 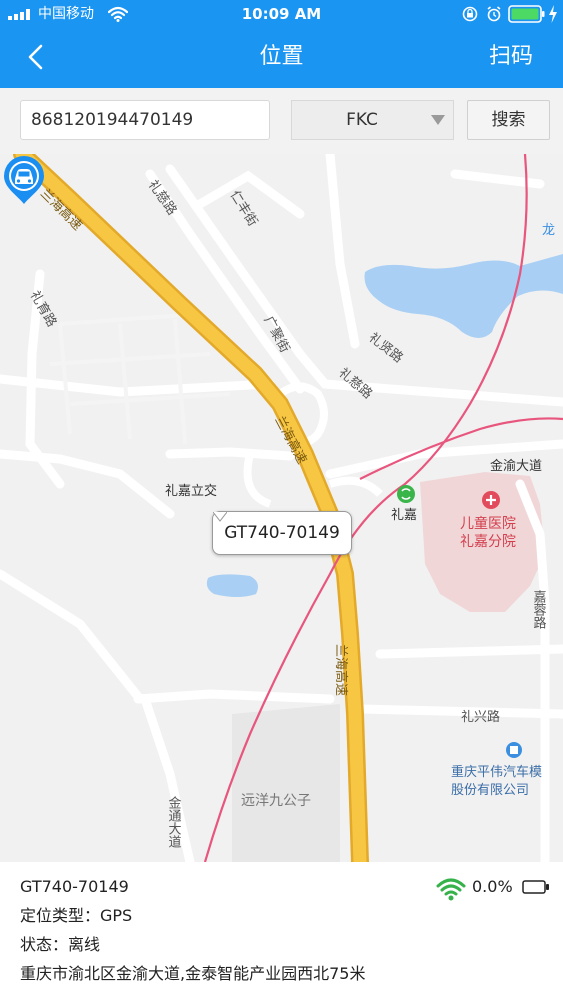 What do you see at coordinates (60, 944) in the screenshot?
I see `info-status: 状态：离线` at bounding box center [60, 944].